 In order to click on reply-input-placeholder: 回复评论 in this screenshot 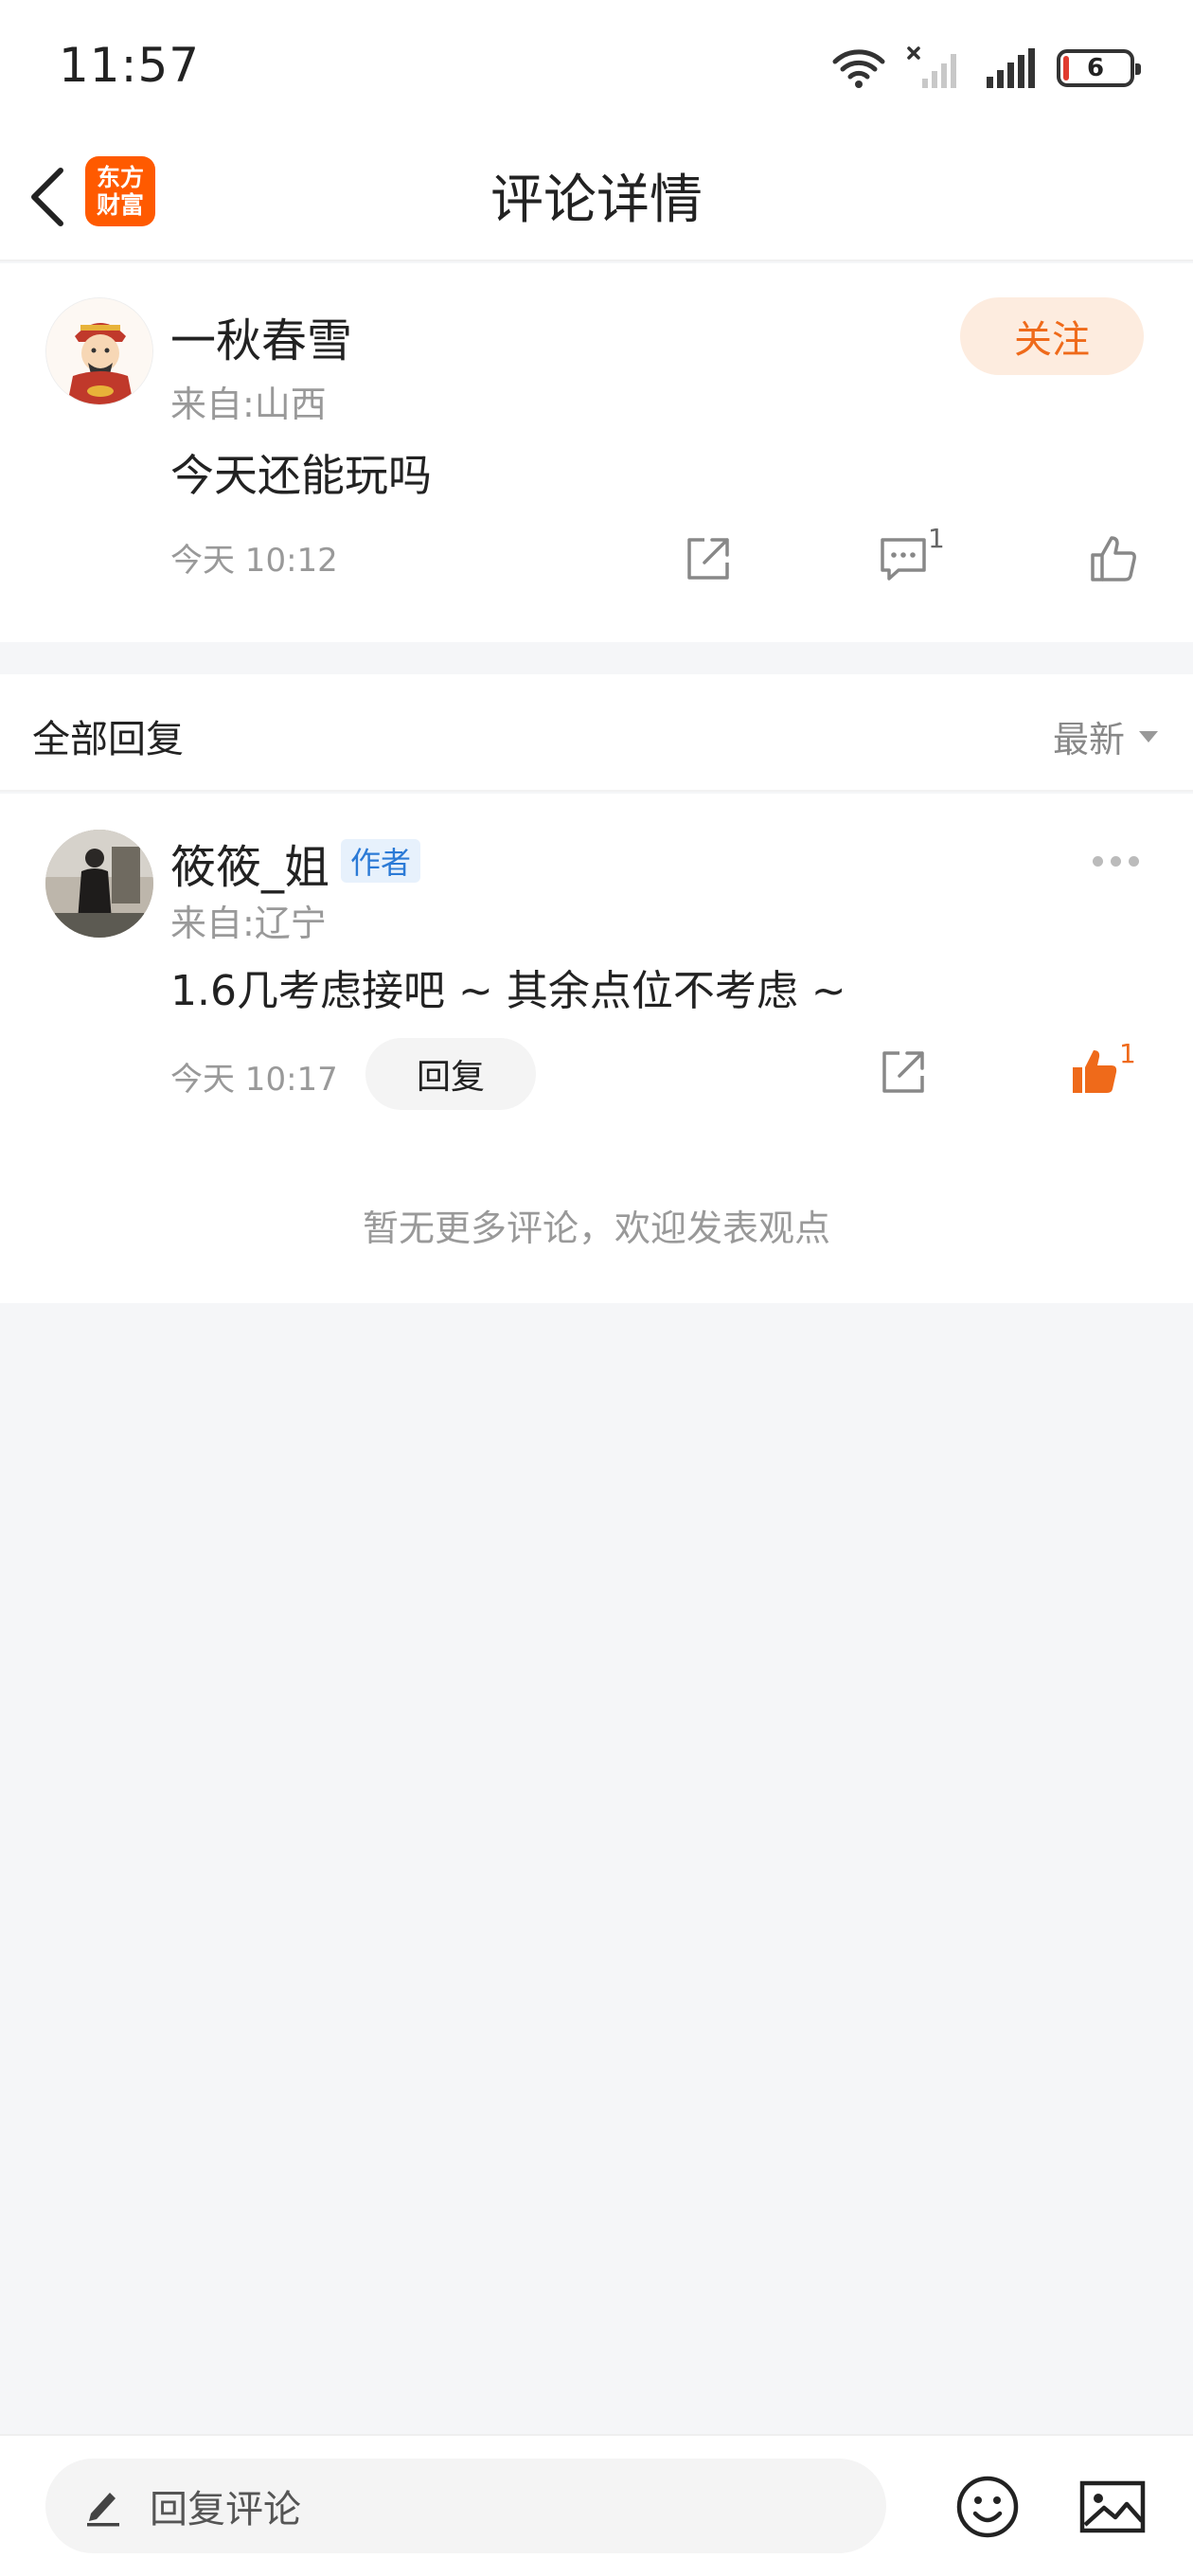, I will do `click(225, 2509)`.